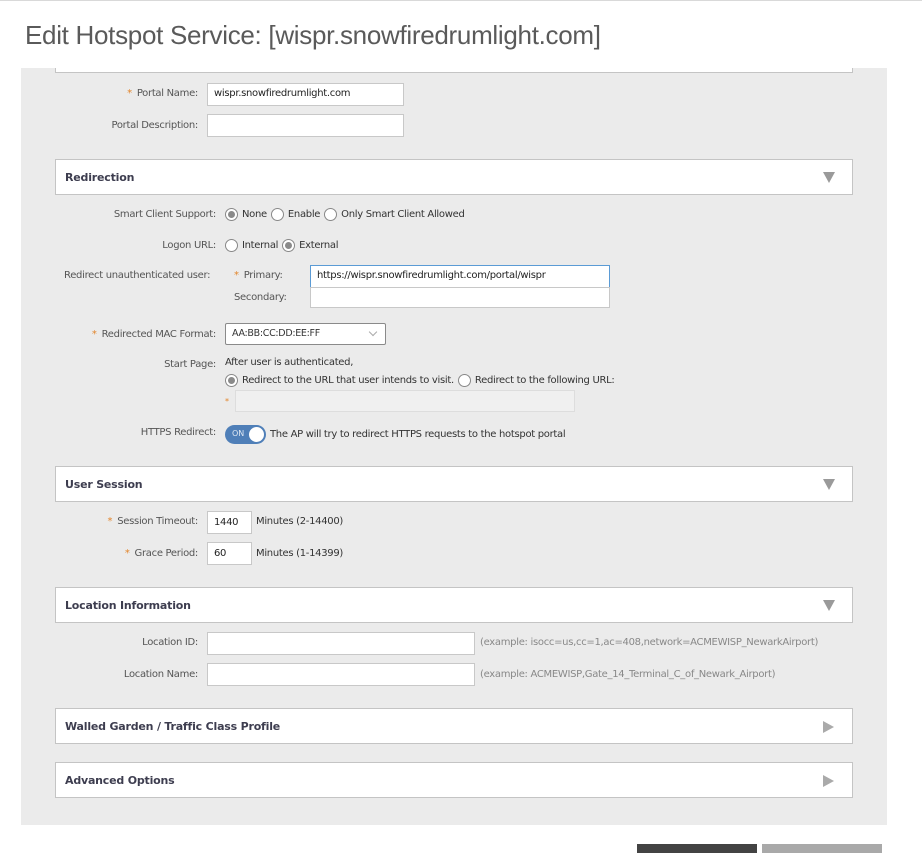 This screenshot has width=922, height=853. What do you see at coordinates (178, 432) in the screenshot?
I see `https-redirect-label: HTTPS Redirect:` at bounding box center [178, 432].